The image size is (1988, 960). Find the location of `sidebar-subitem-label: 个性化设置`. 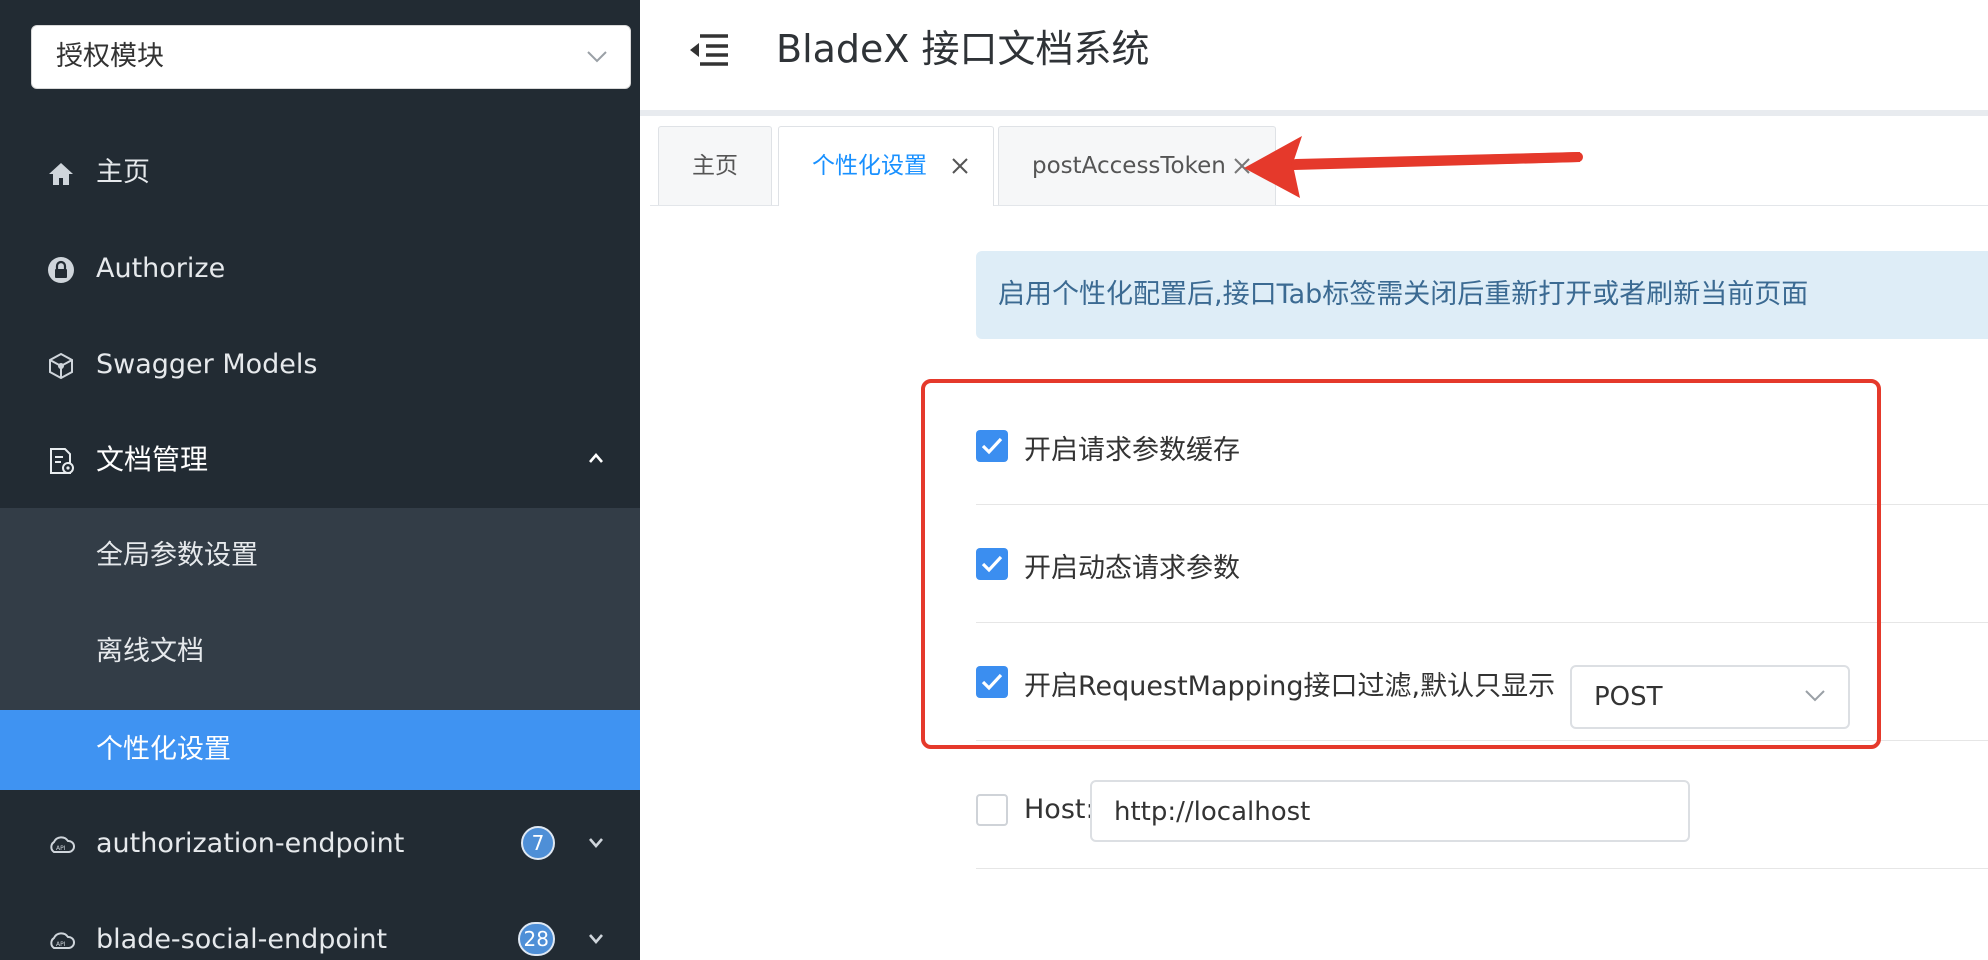

sidebar-subitem-label: 个性化设置 is located at coordinates (163, 749).